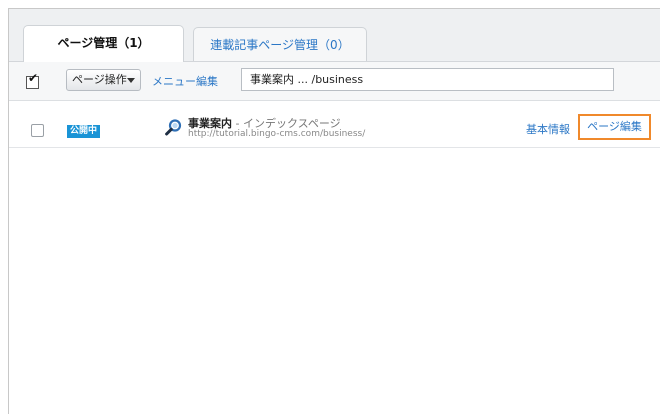 The image size is (660, 414). What do you see at coordinates (99, 79) in the screenshot?
I see `page-actions-label: ページ操作` at bounding box center [99, 79].